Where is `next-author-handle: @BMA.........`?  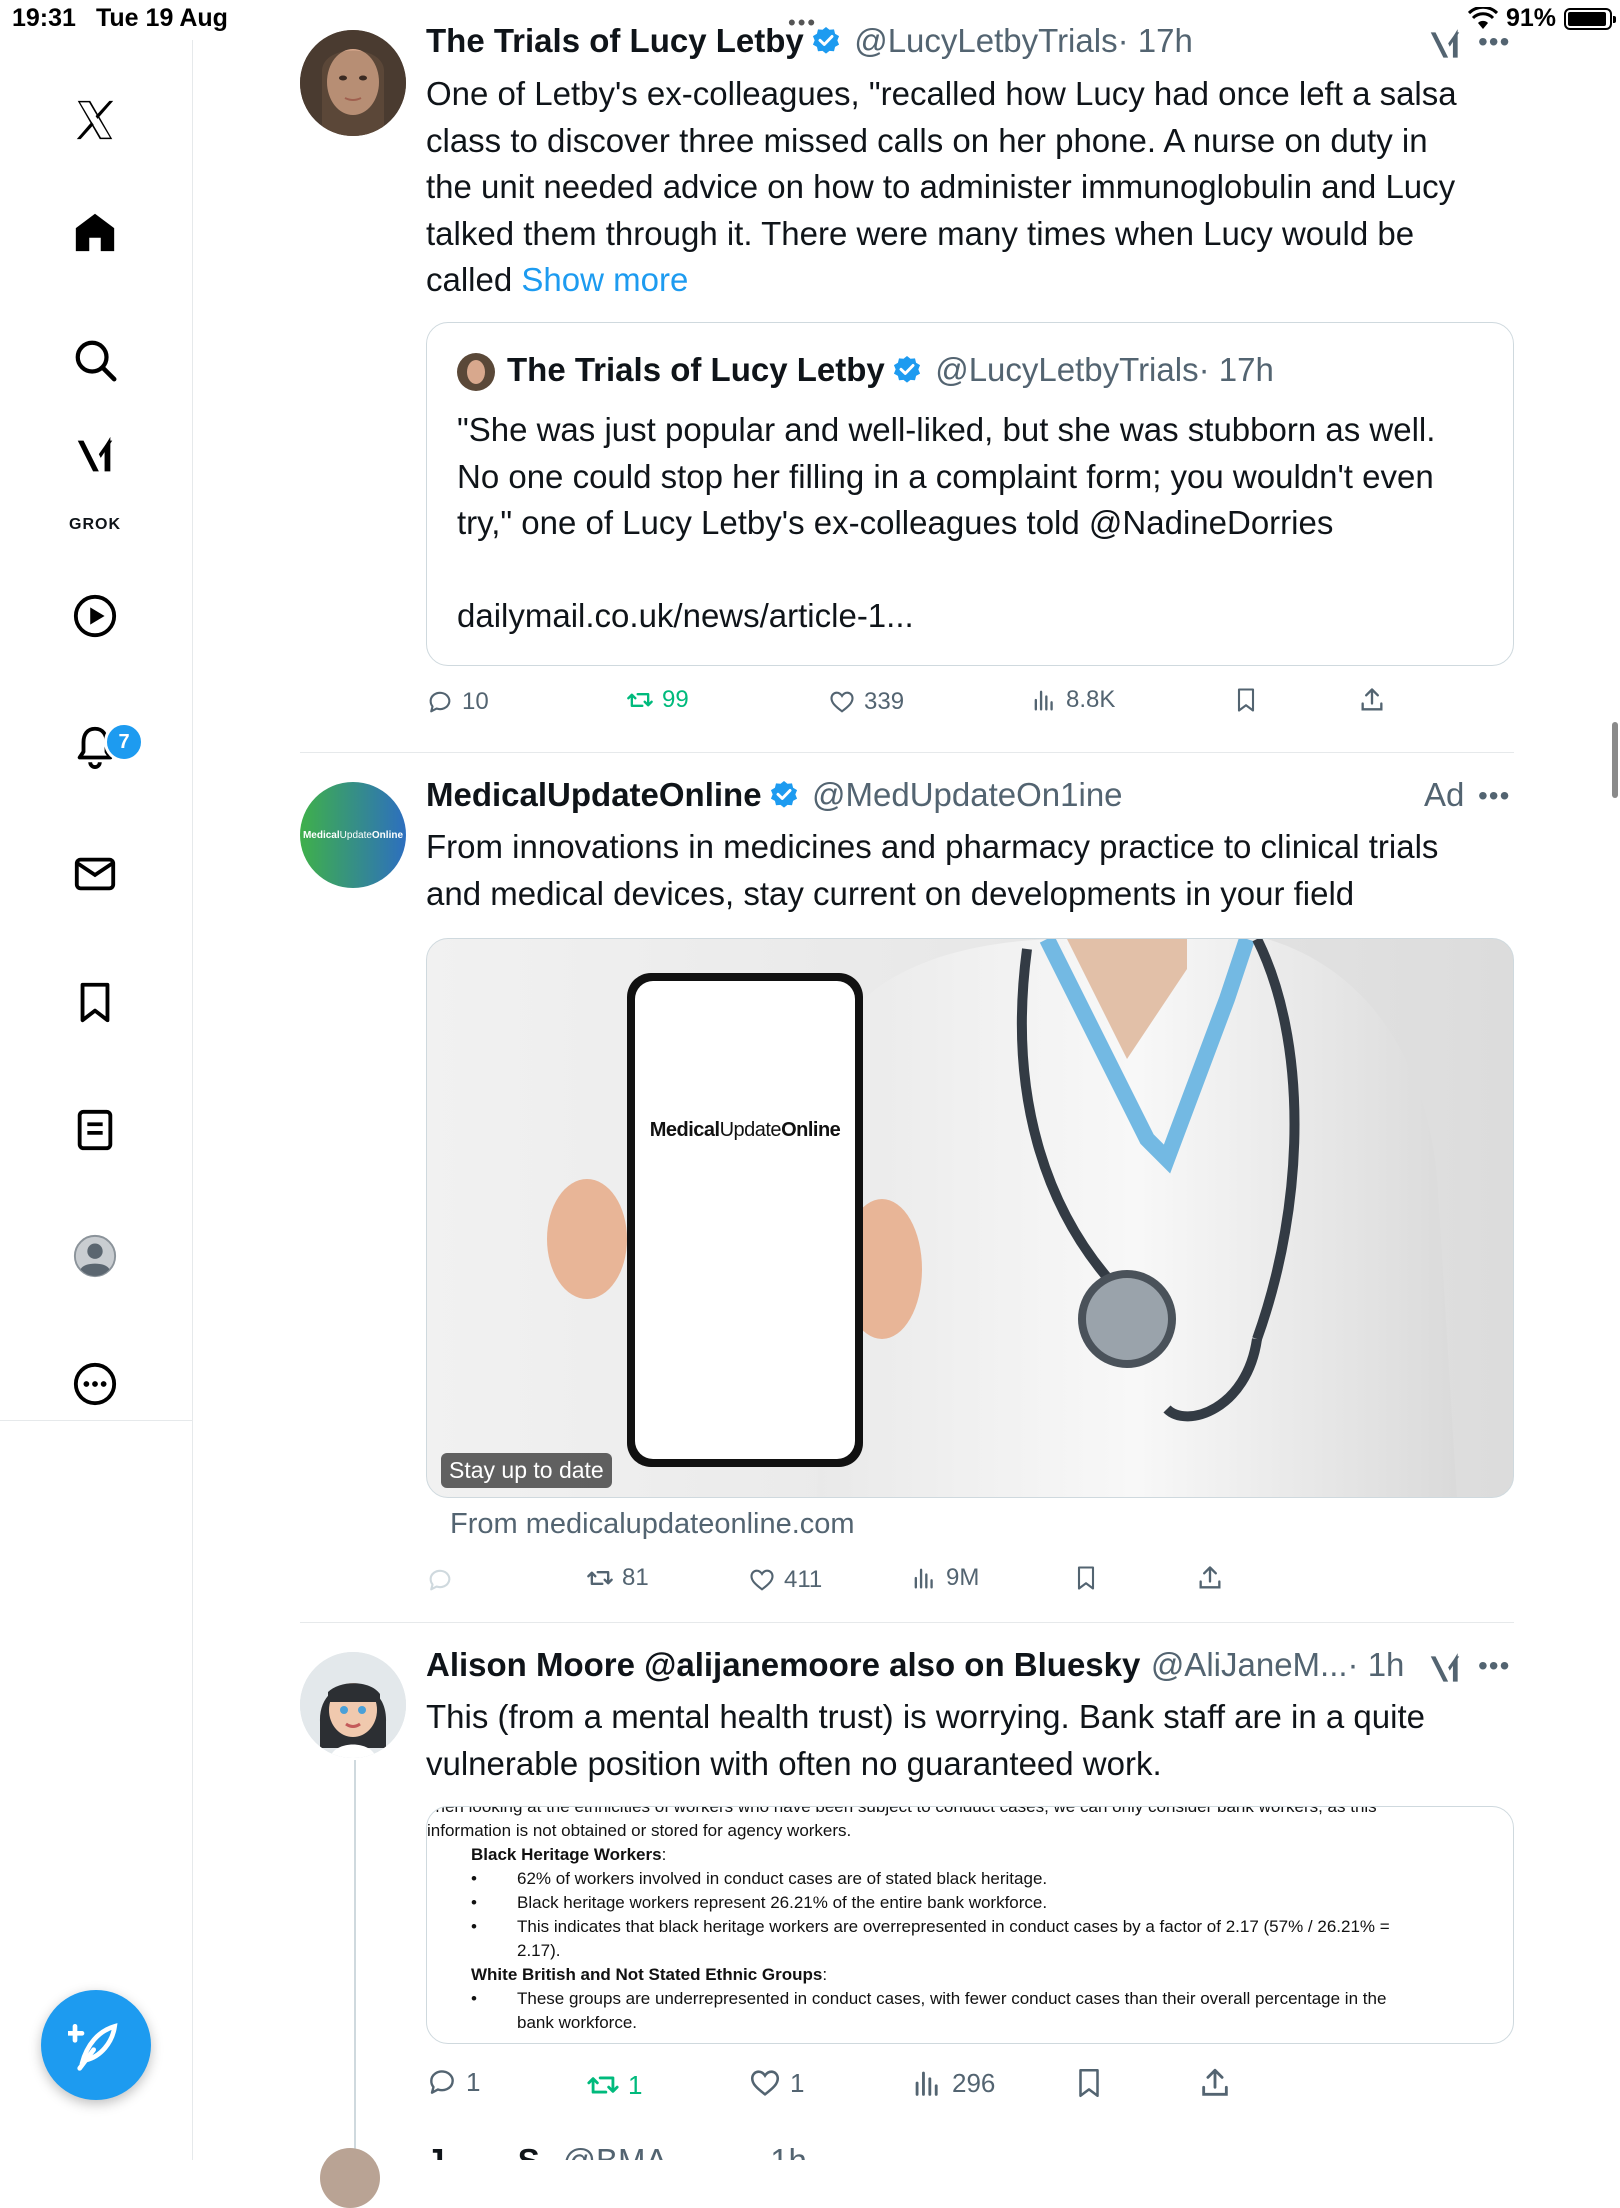 next-author-handle: @BMA......... is located at coordinates (657, 2151).